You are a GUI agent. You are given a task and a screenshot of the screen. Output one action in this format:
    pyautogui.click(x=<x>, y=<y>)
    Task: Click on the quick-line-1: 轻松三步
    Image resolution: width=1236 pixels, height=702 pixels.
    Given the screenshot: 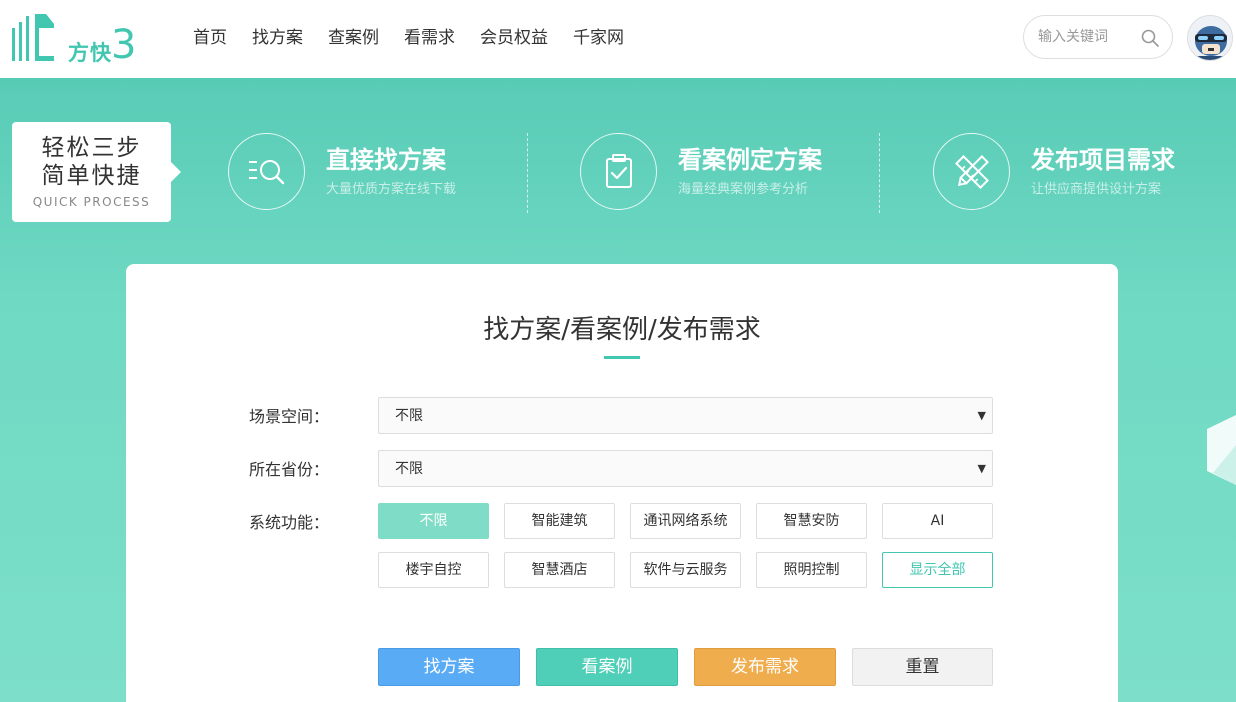 What is the action you would take?
    pyautogui.click(x=91, y=148)
    